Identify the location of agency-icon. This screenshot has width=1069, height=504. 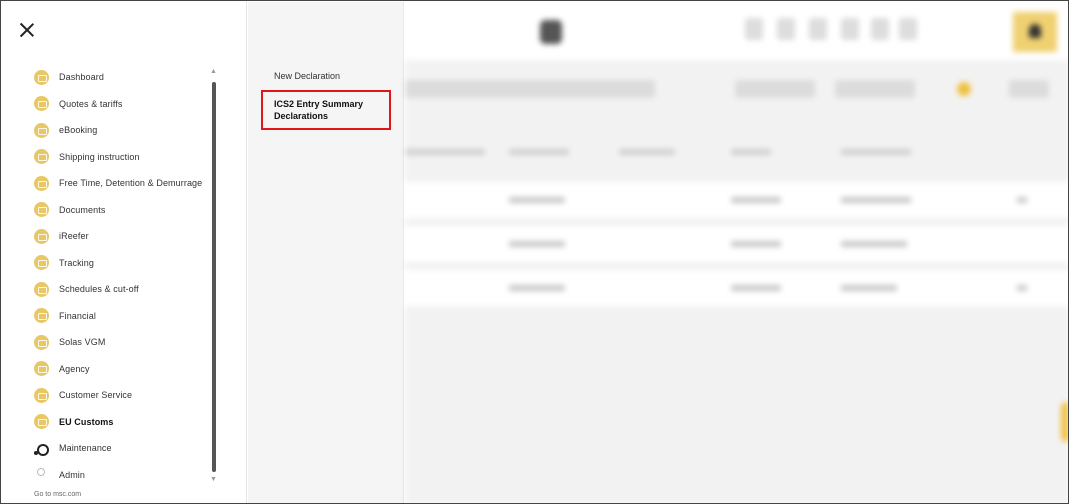
(41, 369).